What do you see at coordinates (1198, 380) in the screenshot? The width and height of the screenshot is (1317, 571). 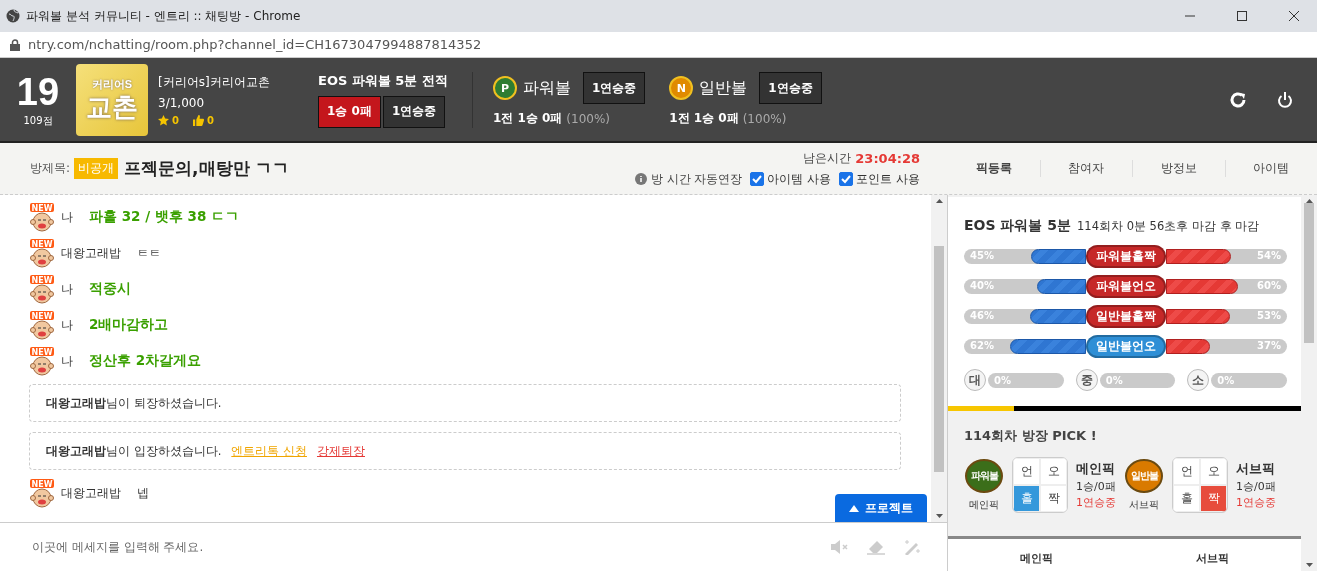 I see `size-label: 소` at bounding box center [1198, 380].